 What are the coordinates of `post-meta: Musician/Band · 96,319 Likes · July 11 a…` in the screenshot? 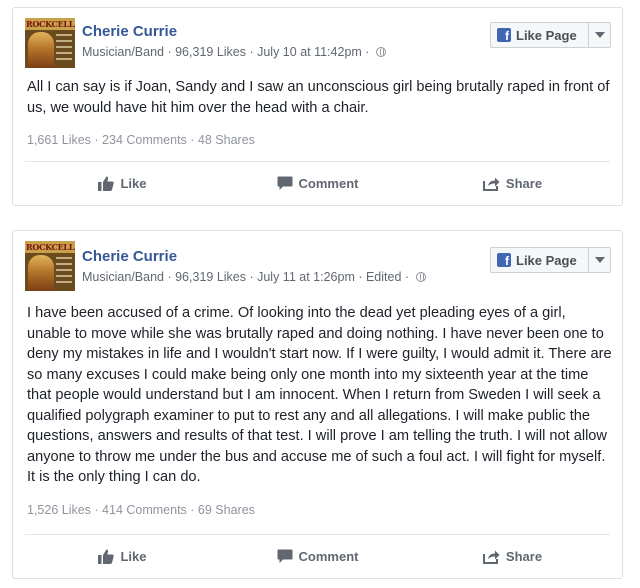 It's located at (254, 277).